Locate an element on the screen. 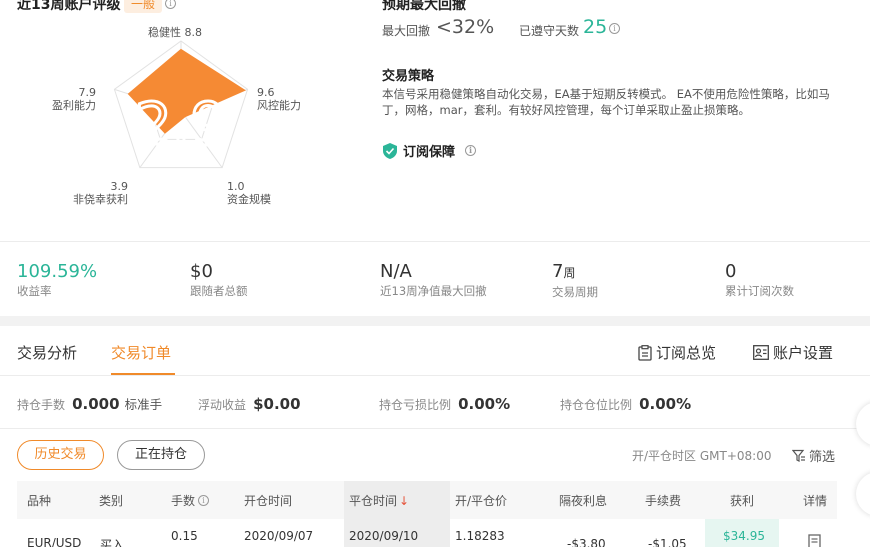  subscription-overview-link: 订阅总览 is located at coordinates (677, 352).